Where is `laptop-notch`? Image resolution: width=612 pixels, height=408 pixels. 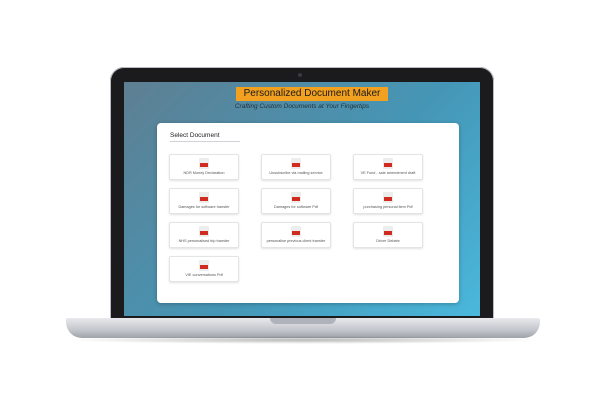
laptop-notch is located at coordinates (303, 321).